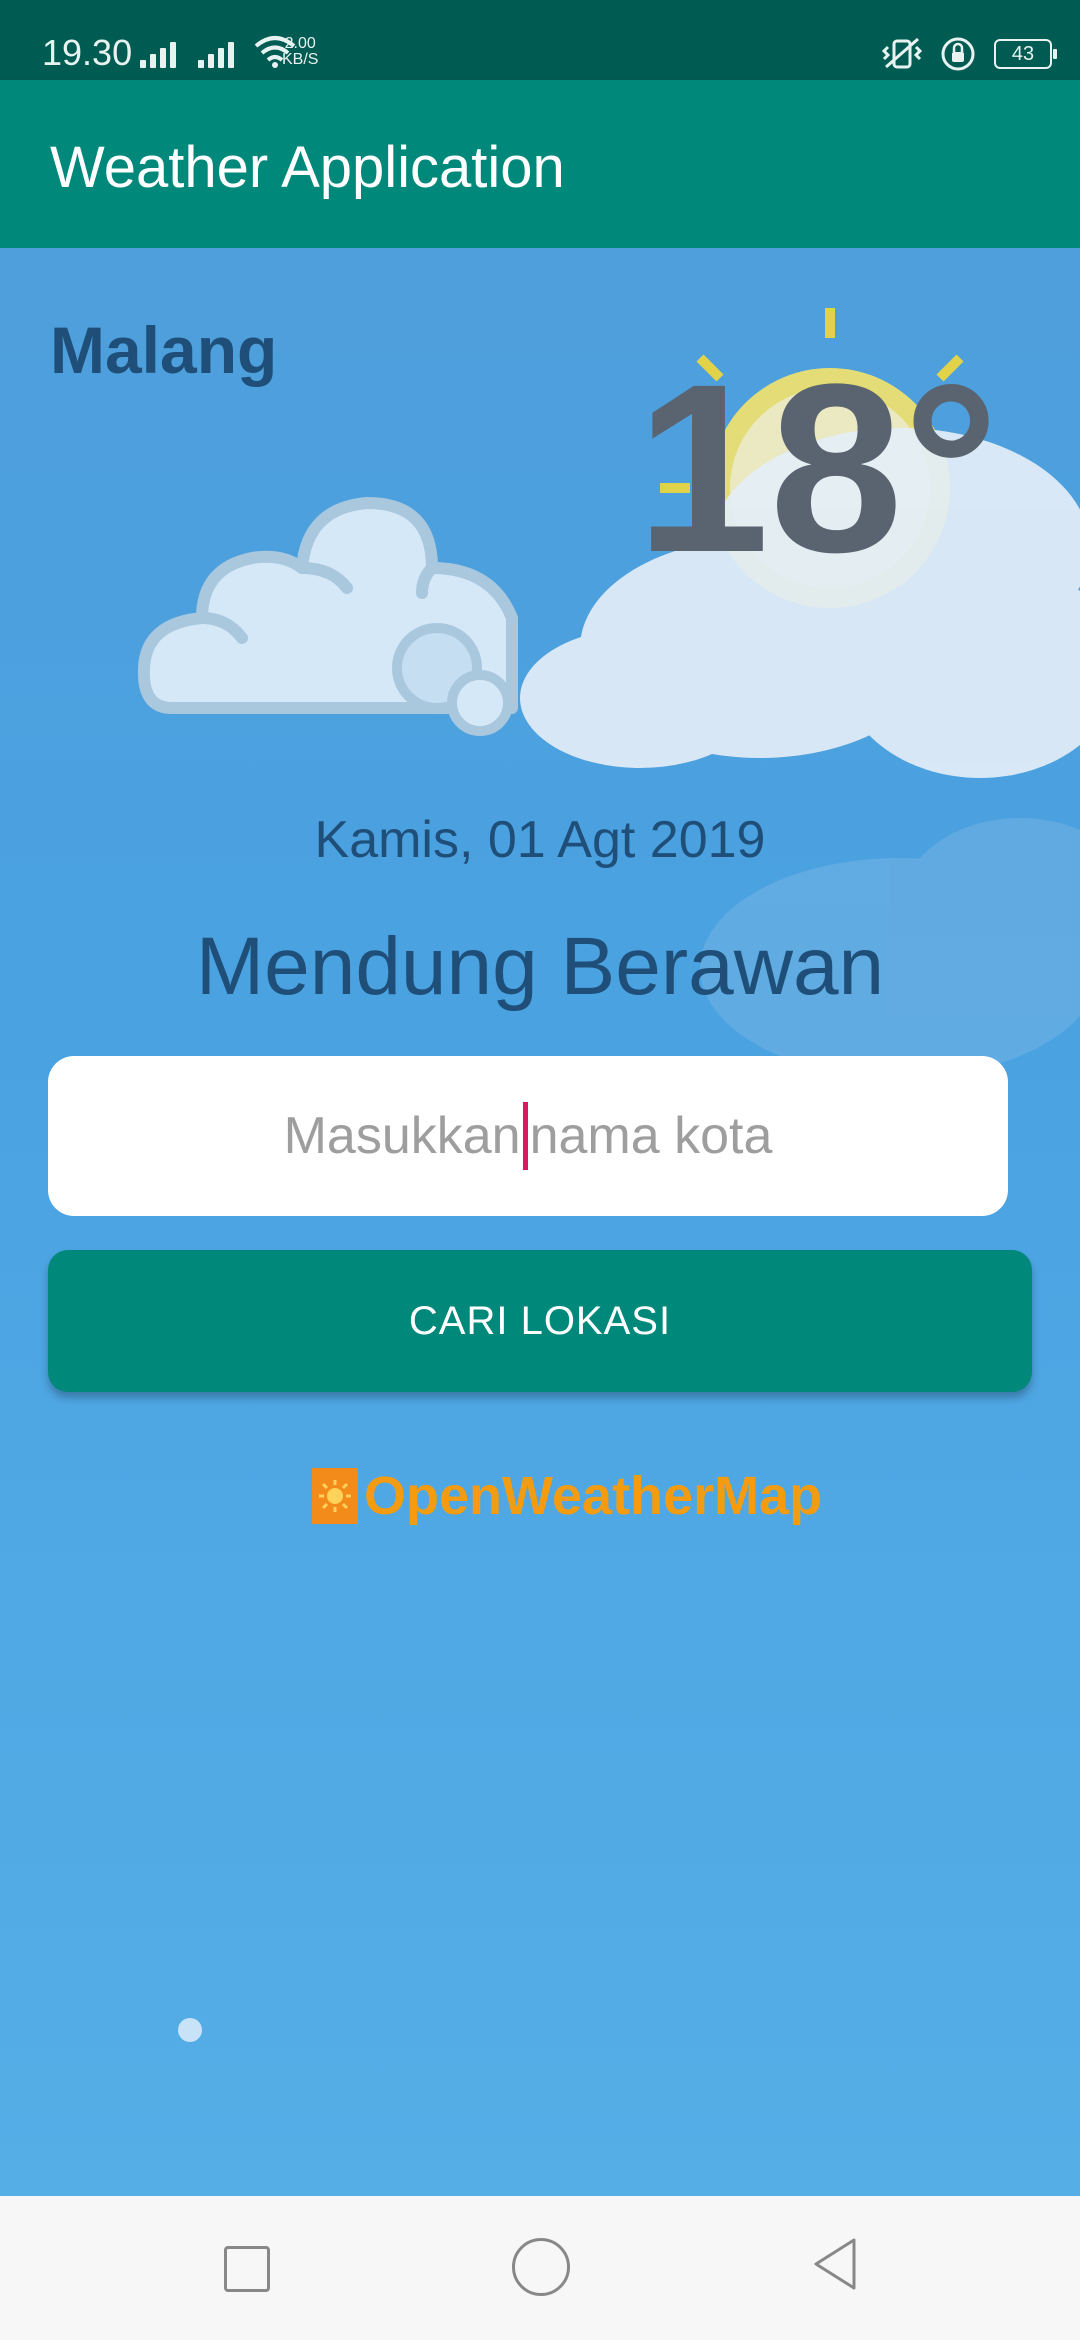 The image size is (1080, 2340). Describe the element at coordinates (307, 167) in the screenshot. I see `app-title: Weather Application` at that location.